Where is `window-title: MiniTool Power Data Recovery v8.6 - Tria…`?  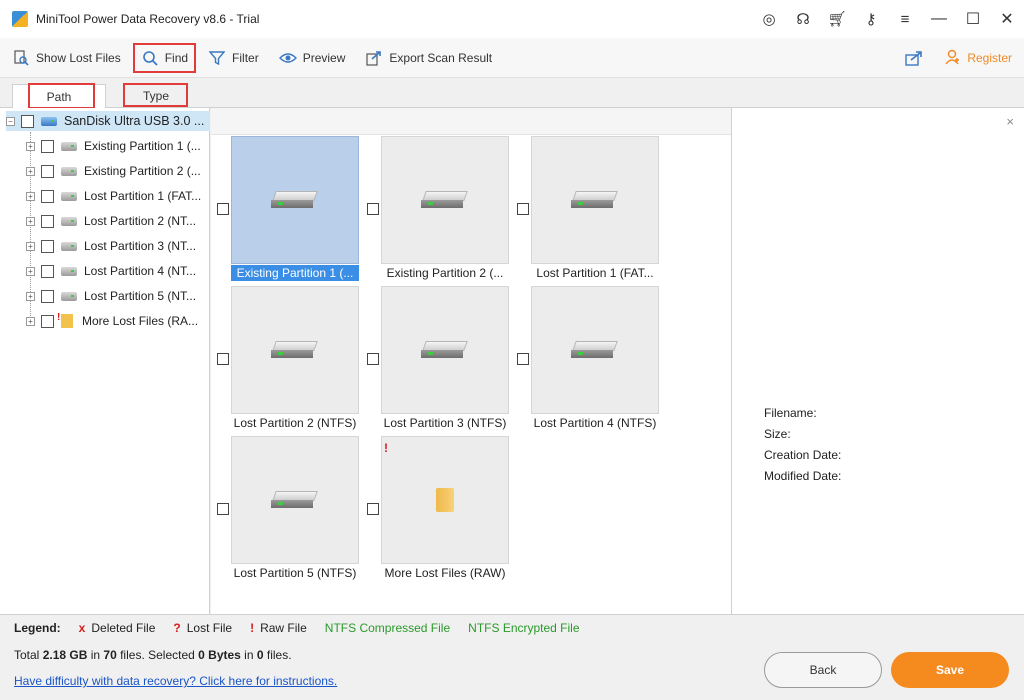
window-title: MiniTool Power Data Recovery v8.6 - Tria… is located at coordinates (148, 19).